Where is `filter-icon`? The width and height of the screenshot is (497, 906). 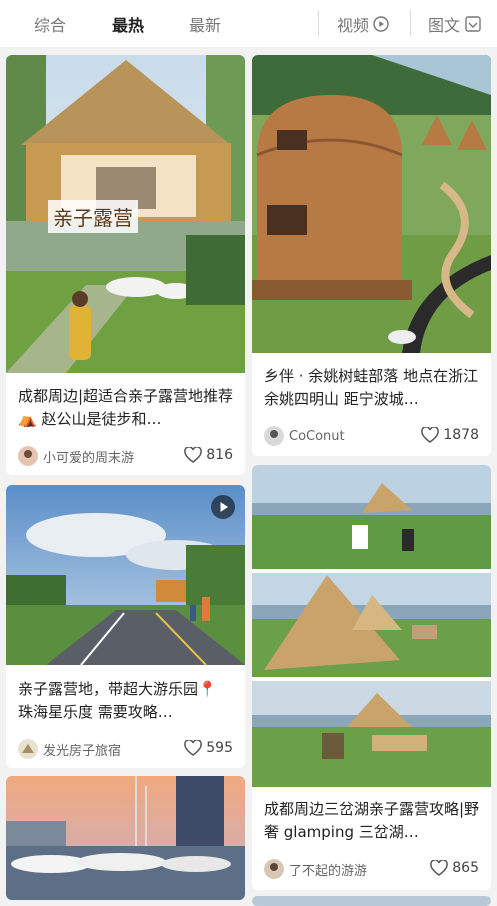
filter-icon is located at coordinates (473, 24).